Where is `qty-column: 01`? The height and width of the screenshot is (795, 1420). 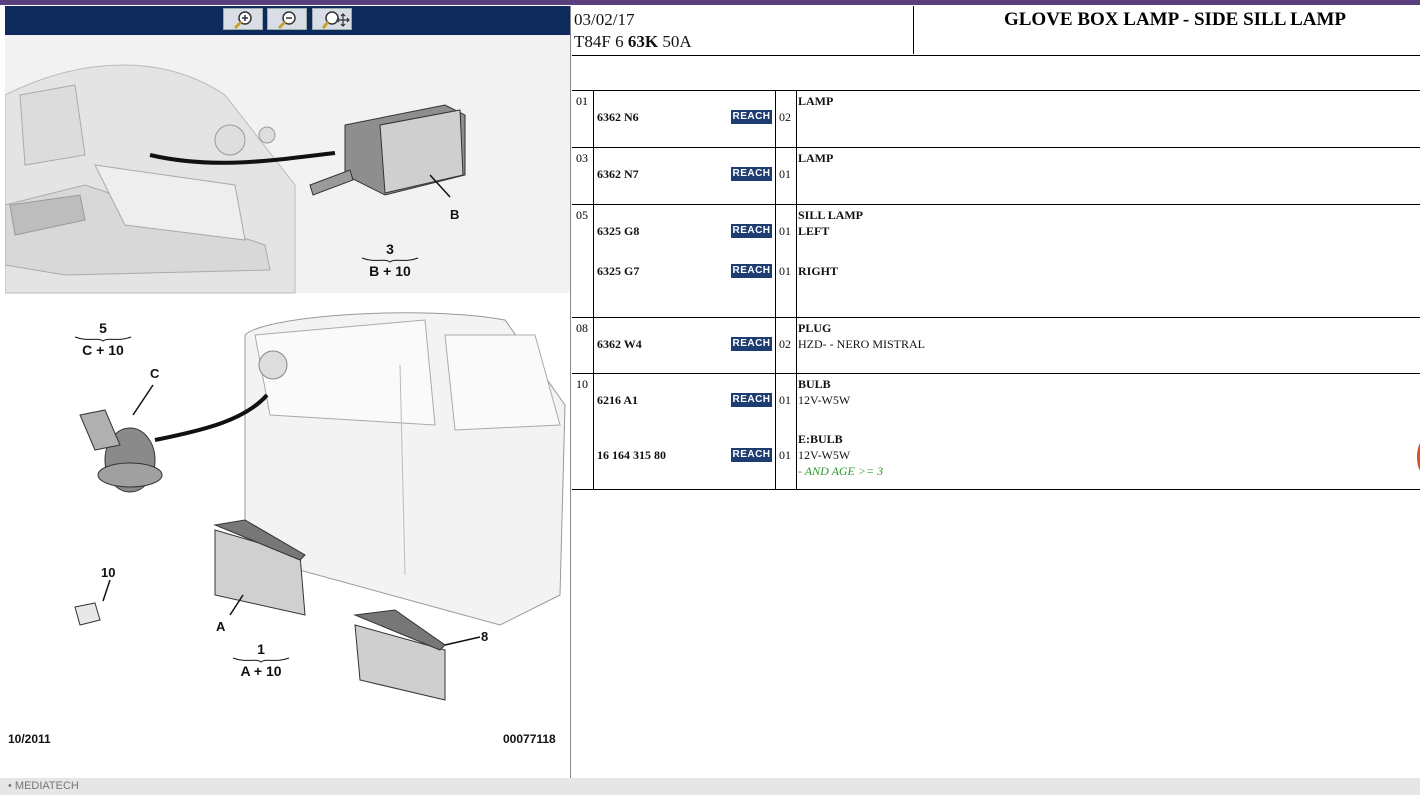 qty-column: 01 is located at coordinates (786, 176).